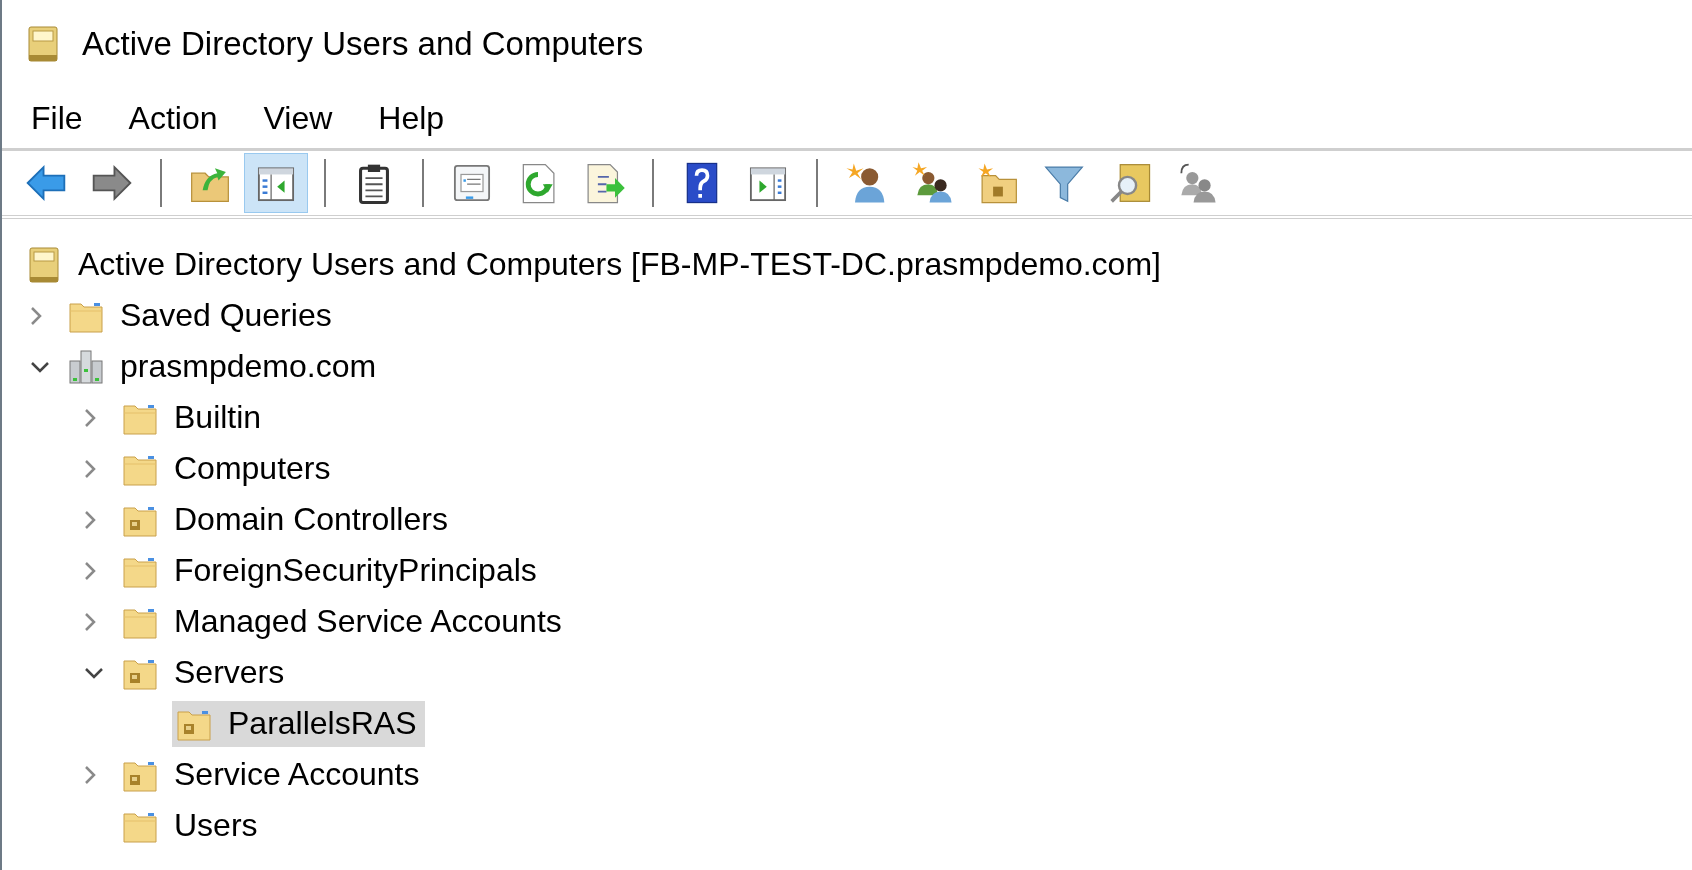 This screenshot has height=870, width=1692. What do you see at coordinates (298, 118) in the screenshot?
I see `menu-item: View` at bounding box center [298, 118].